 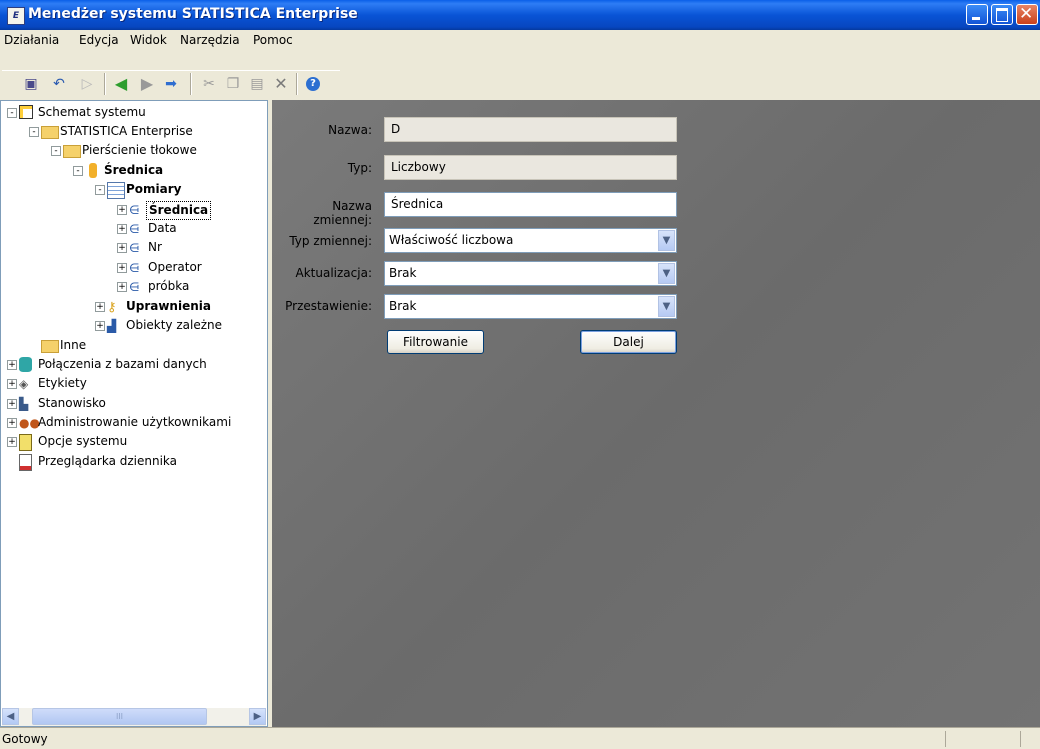 I want to click on scroll-left-icon: ◀, so click(x=10, y=716).